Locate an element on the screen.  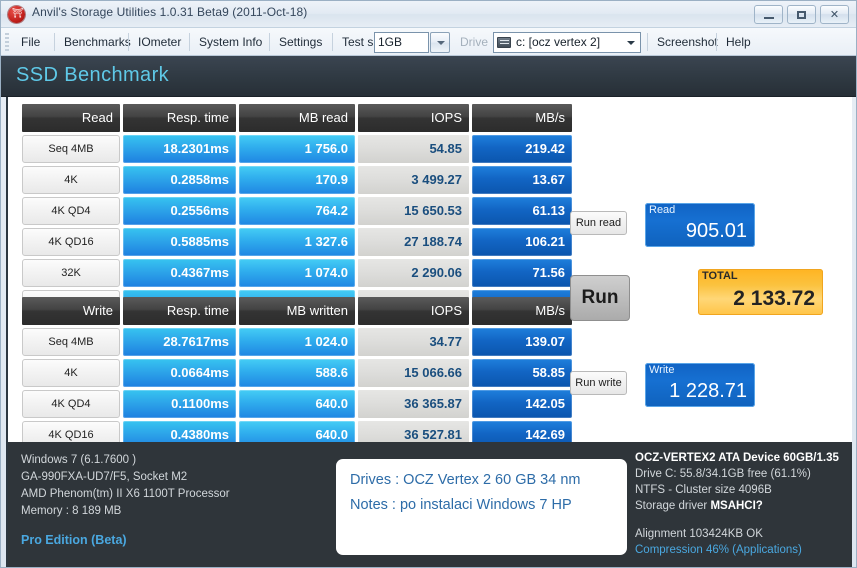
write-col-header-name: Write is located at coordinates (71, 311).